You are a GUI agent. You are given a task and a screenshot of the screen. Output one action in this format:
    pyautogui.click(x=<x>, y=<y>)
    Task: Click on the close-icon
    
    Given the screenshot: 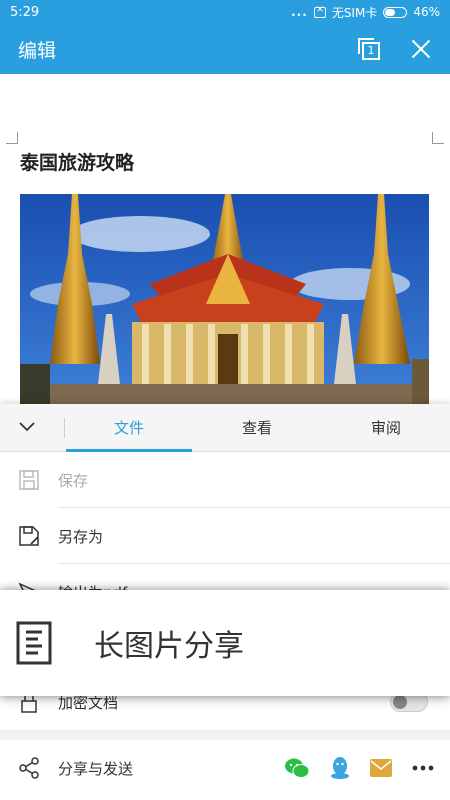 What is the action you would take?
    pyautogui.click(x=421, y=49)
    